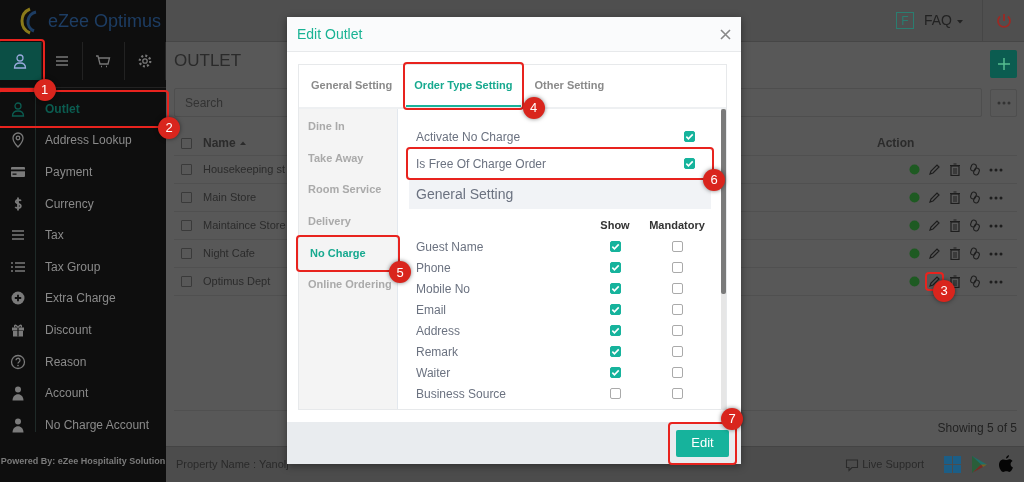 The image size is (1024, 482). What do you see at coordinates (433, 373) in the screenshot?
I see `field-label: Waiter` at bounding box center [433, 373].